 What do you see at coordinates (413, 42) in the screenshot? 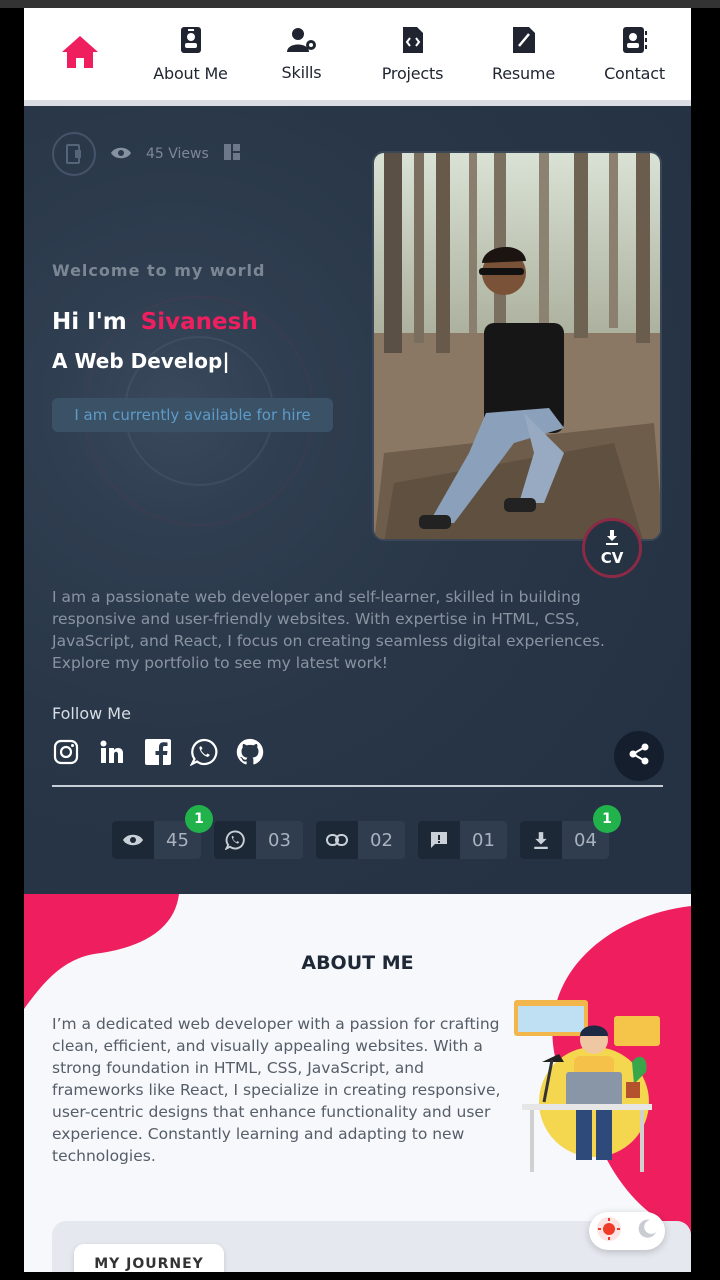
I see `code-file-icon` at bounding box center [413, 42].